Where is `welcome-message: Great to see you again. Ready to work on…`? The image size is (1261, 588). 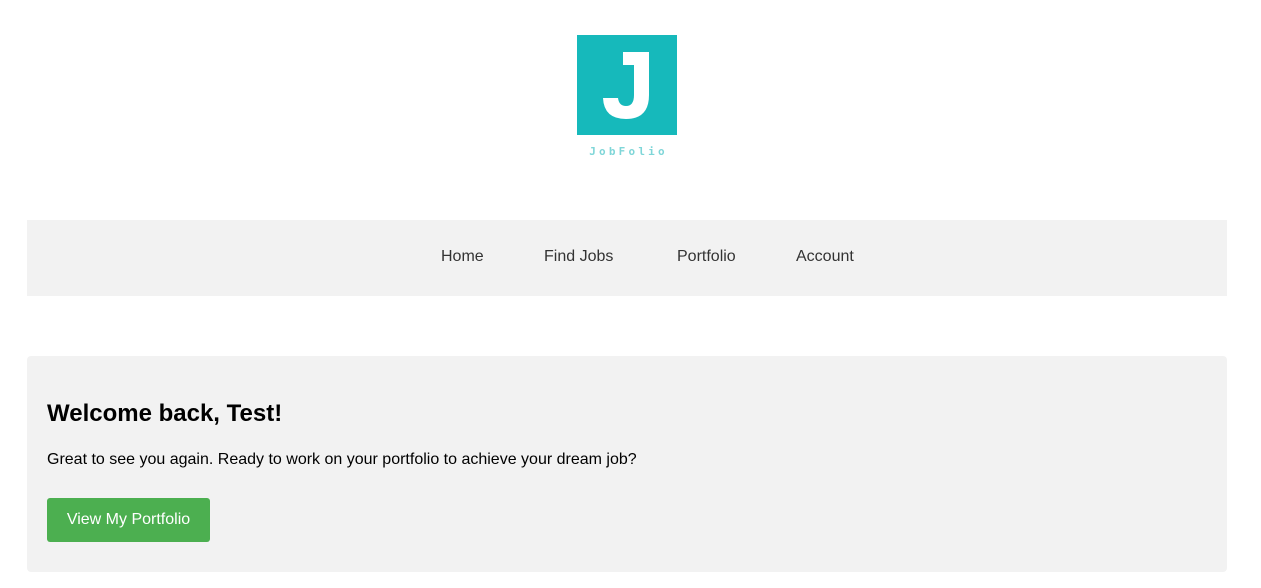 welcome-message: Great to see you again. Ready to work on… is located at coordinates (342, 459).